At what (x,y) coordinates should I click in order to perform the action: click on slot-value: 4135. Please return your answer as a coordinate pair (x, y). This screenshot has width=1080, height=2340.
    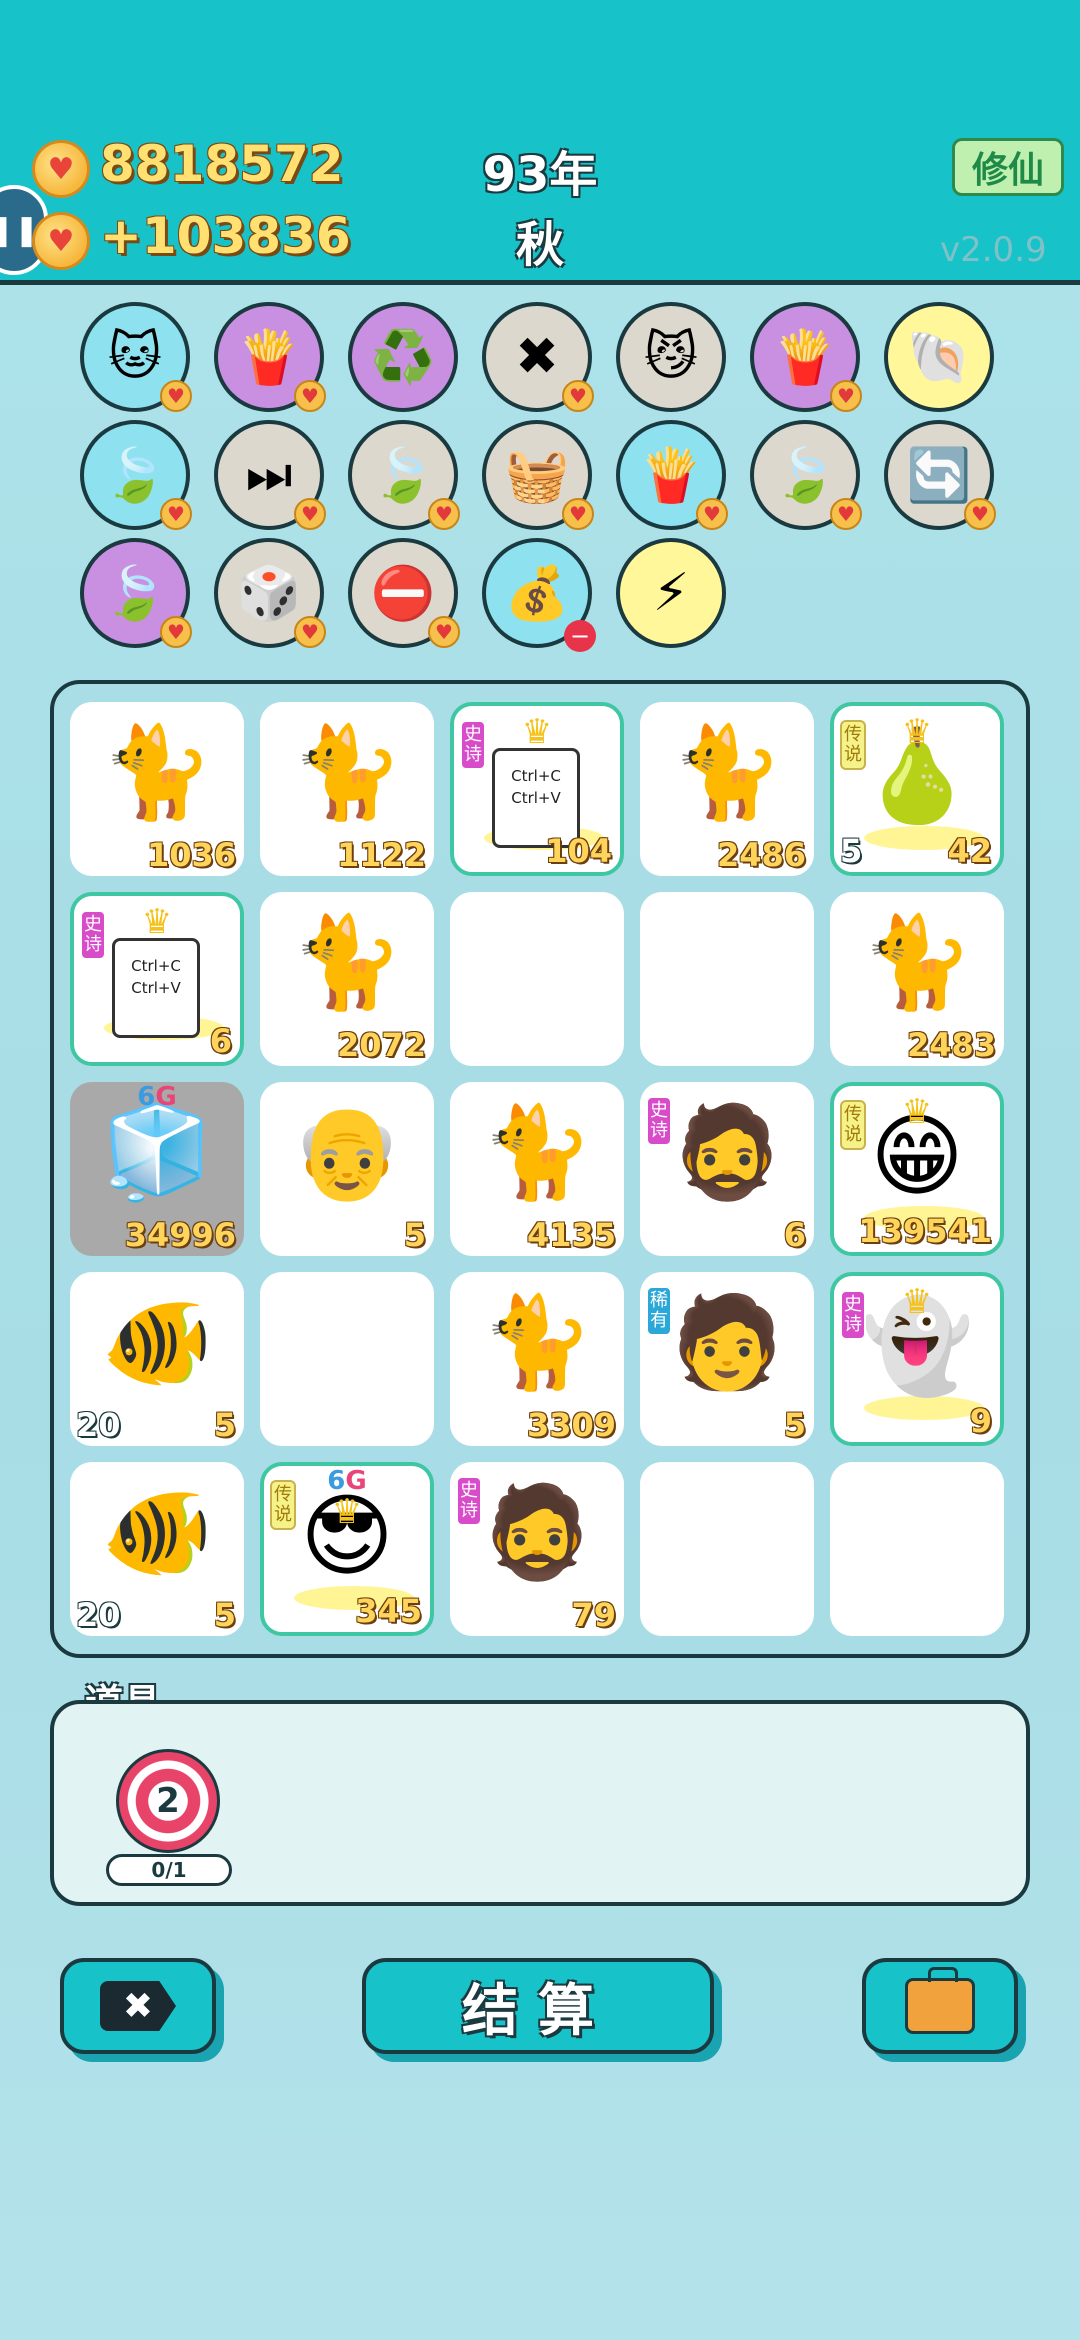
    Looking at the image, I should click on (571, 1235).